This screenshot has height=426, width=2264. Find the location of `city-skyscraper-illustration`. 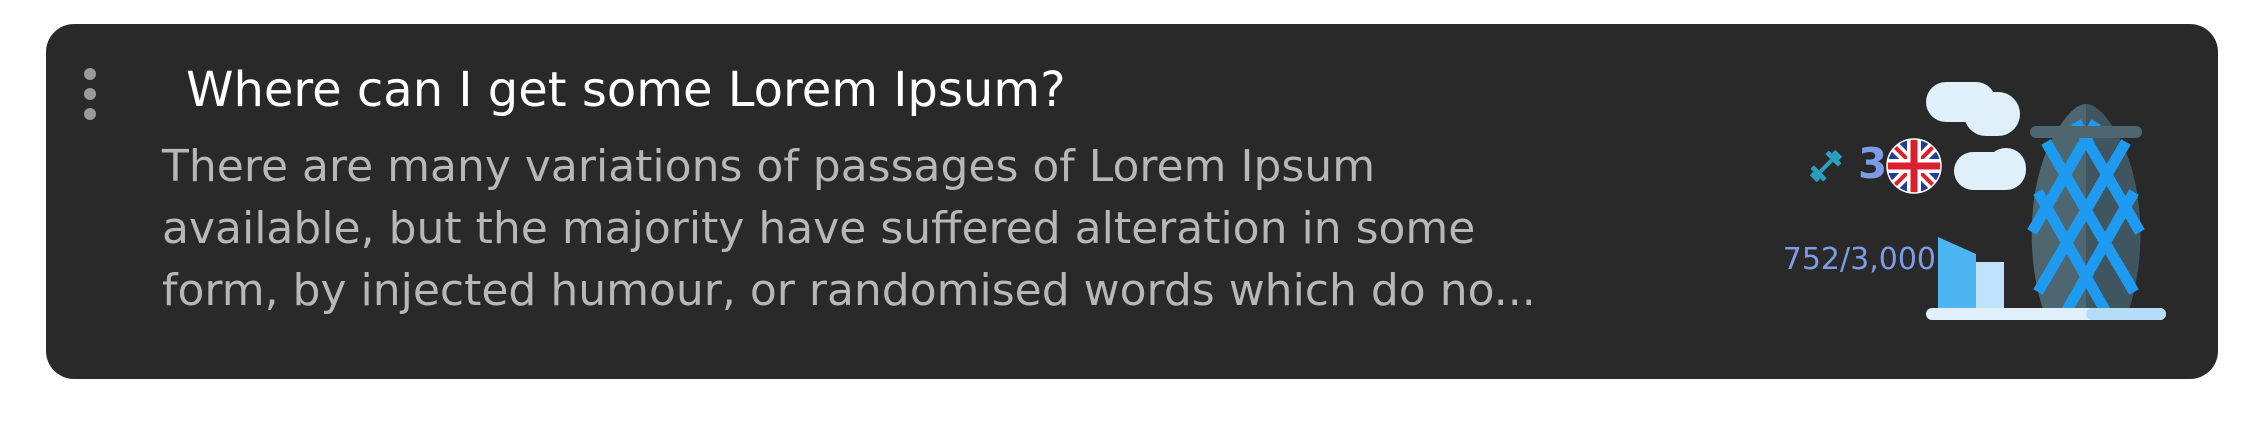

city-skyscraper-illustration is located at coordinates (2046, 201).